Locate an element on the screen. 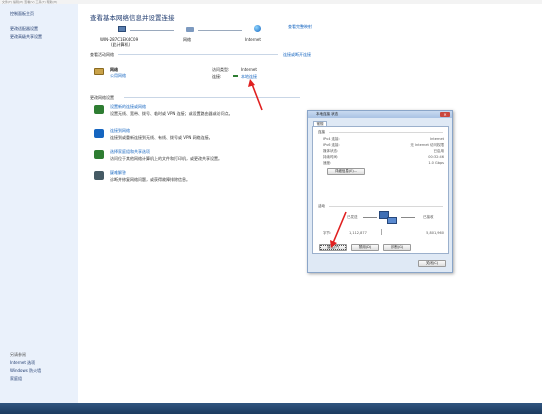 The width and height of the screenshot is (542, 414). ipv4-label: IPv4 连接: is located at coordinates (331, 139).